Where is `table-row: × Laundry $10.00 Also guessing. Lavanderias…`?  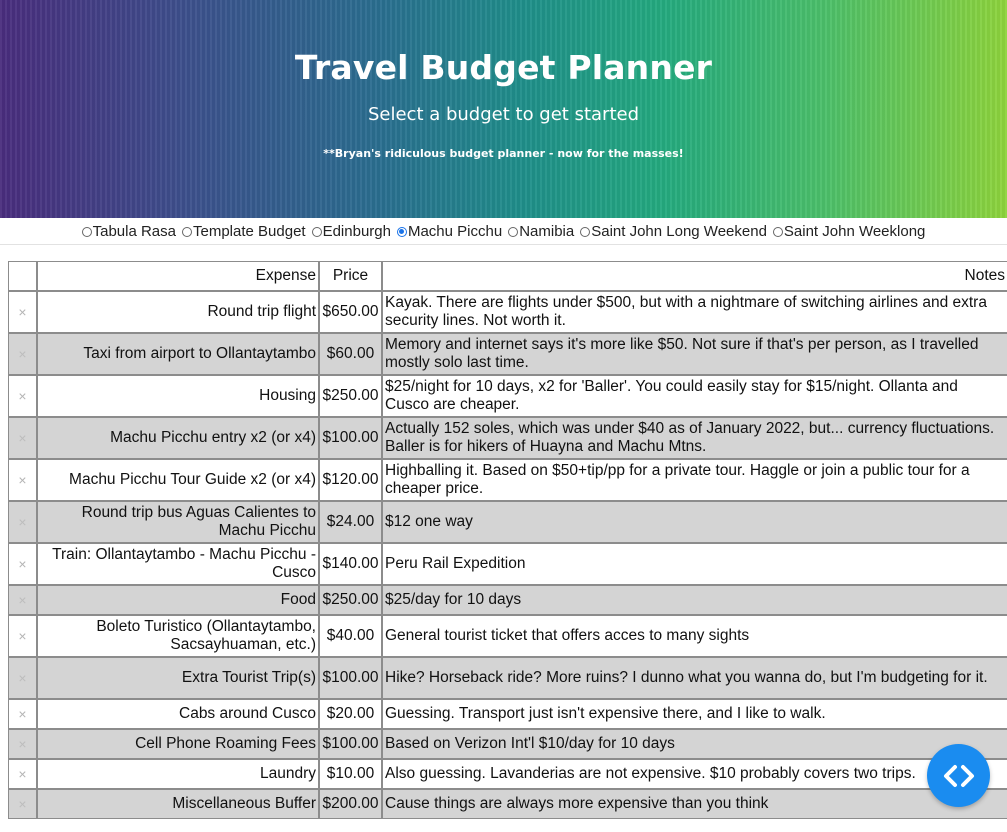
table-row: × Laundry $10.00 Also guessing. Lavanderias… is located at coordinates (507, 774).